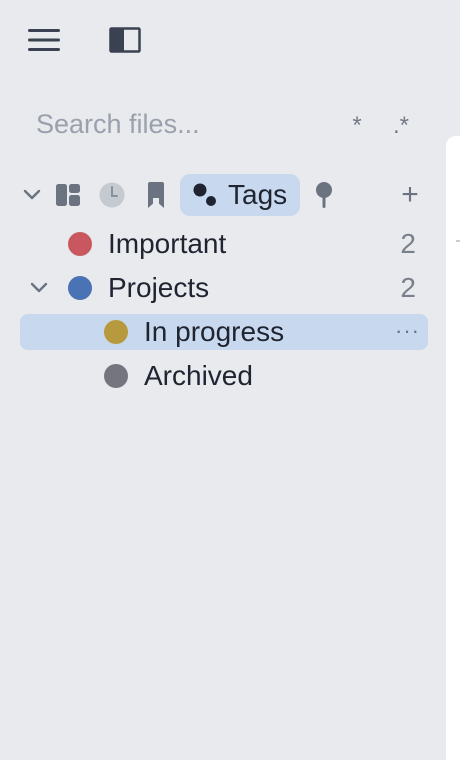 This screenshot has width=460, height=760. What do you see at coordinates (401, 126) in the screenshot?
I see `regex-toggle-button: .*` at bounding box center [401, 126].